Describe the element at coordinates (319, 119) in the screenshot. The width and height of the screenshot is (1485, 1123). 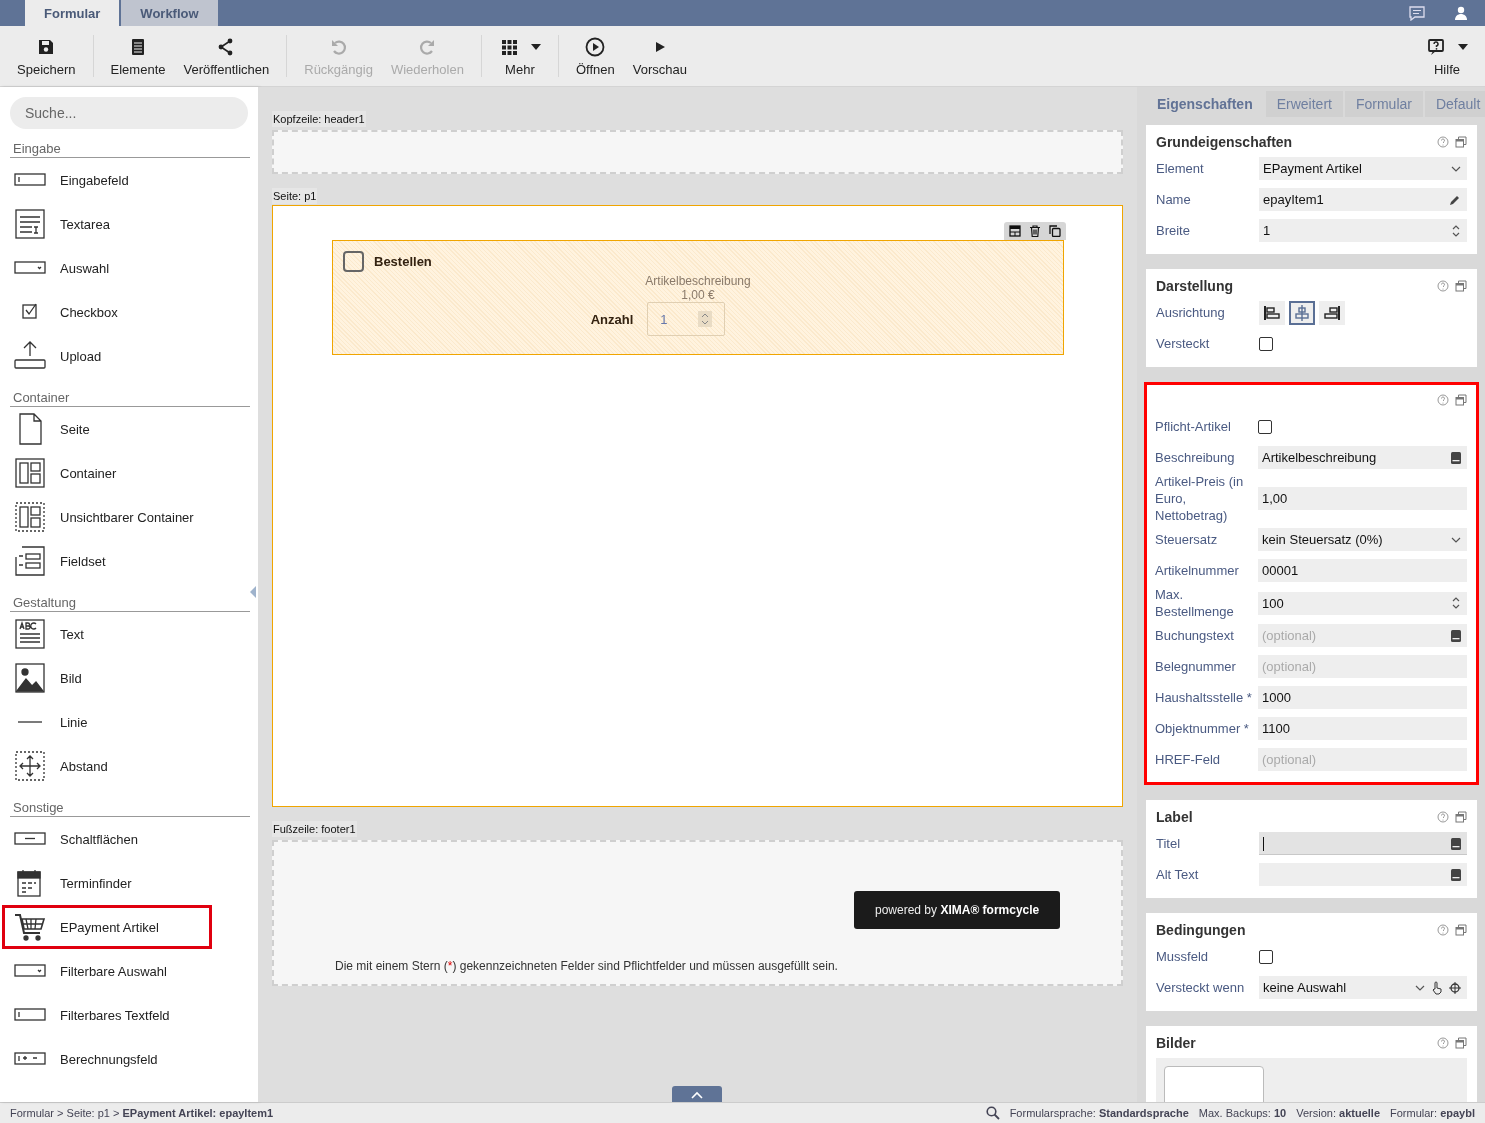
I see `zone-label: Kopfzeile: header1` at that location.